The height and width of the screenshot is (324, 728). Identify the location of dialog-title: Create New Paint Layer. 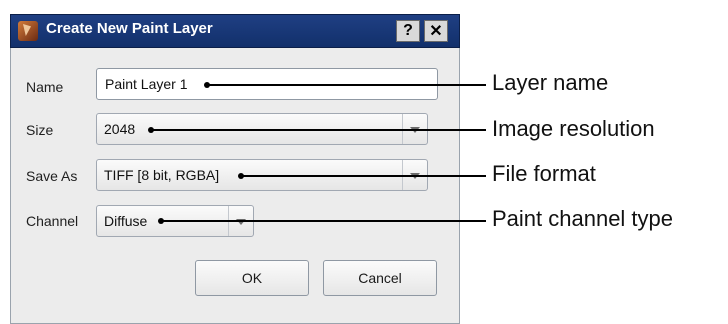
(129, 28).